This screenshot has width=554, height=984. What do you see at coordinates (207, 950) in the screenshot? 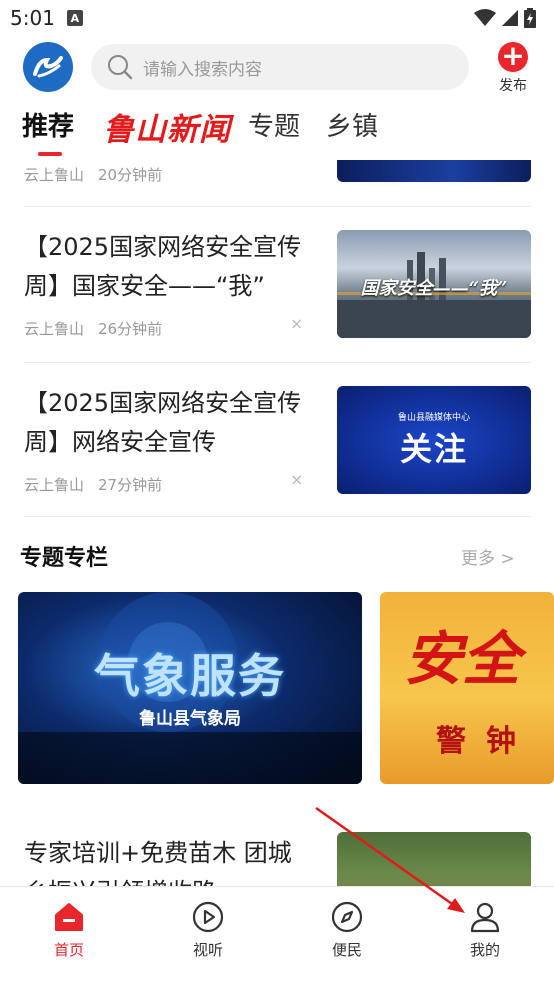
I see `nav-label: 视听` at bounding box center [207, 950].